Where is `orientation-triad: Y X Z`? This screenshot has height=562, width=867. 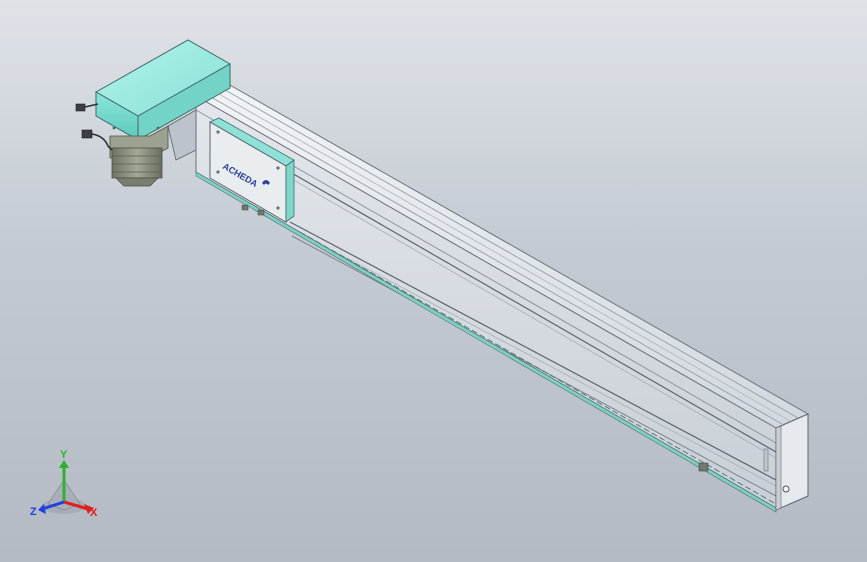 orientation-triad: Y X Z is located at coordinates (66, 484).